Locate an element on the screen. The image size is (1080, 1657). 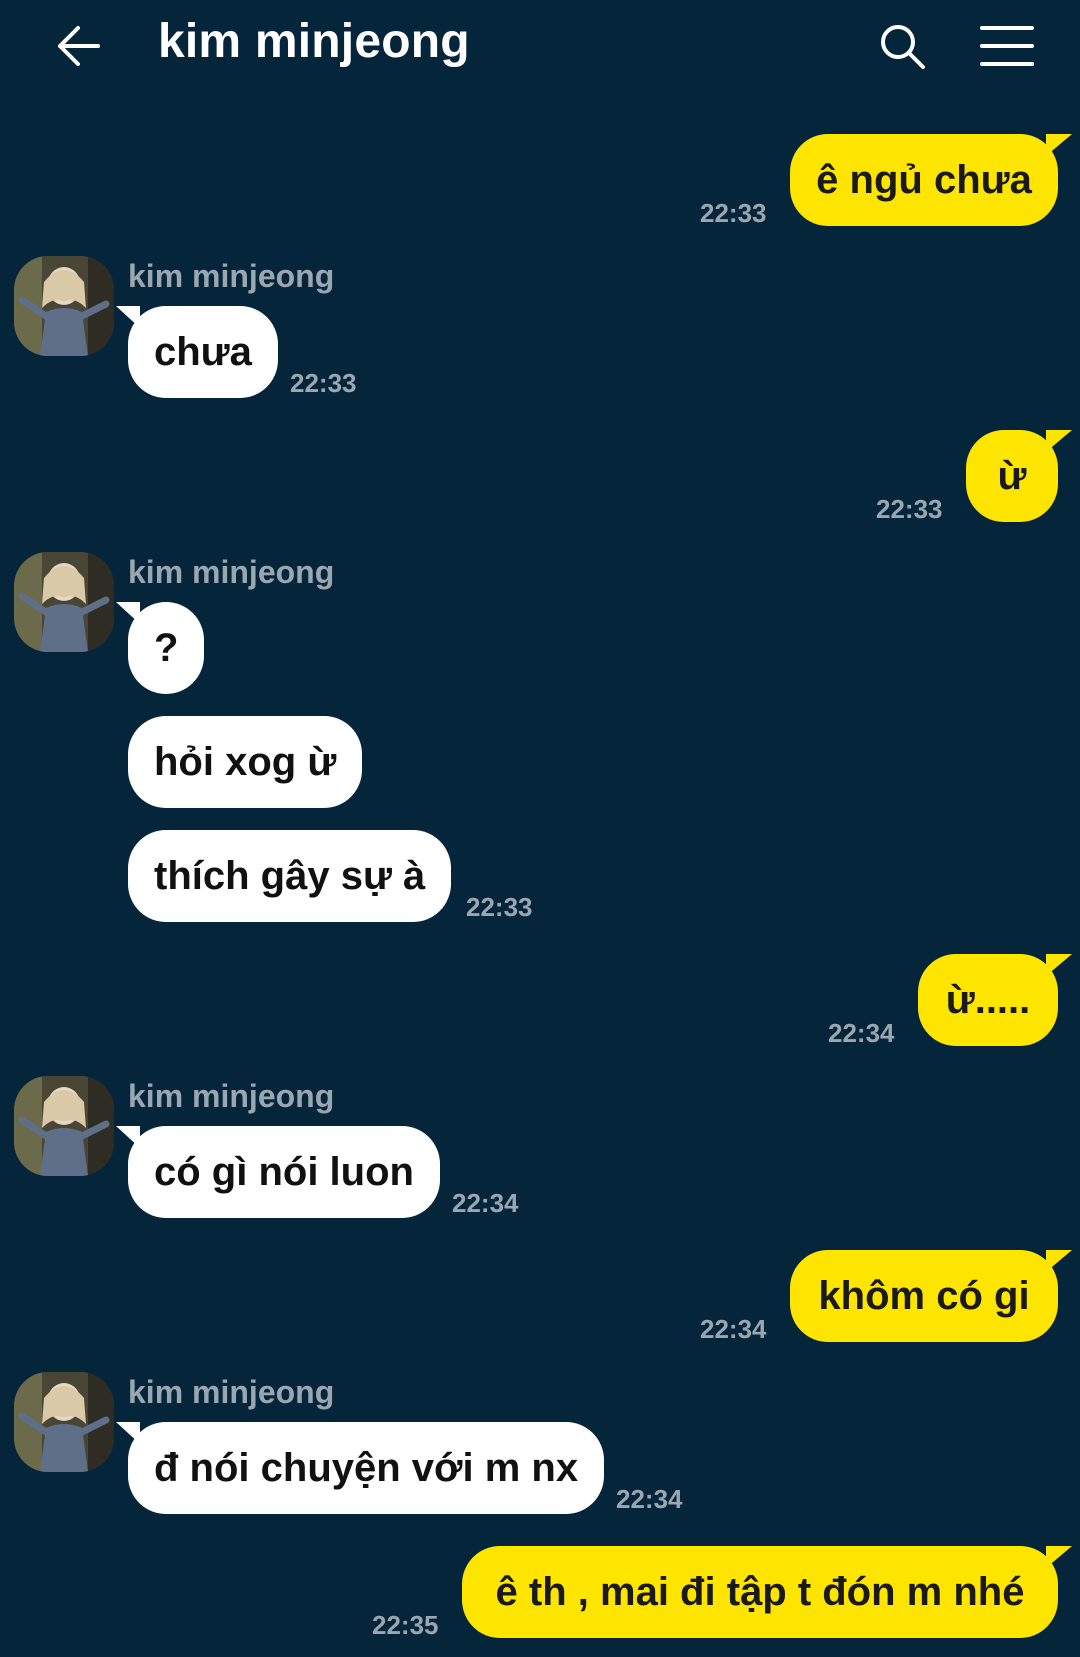
message-text: có gì nói luon is located at coordinates (284, 1171).